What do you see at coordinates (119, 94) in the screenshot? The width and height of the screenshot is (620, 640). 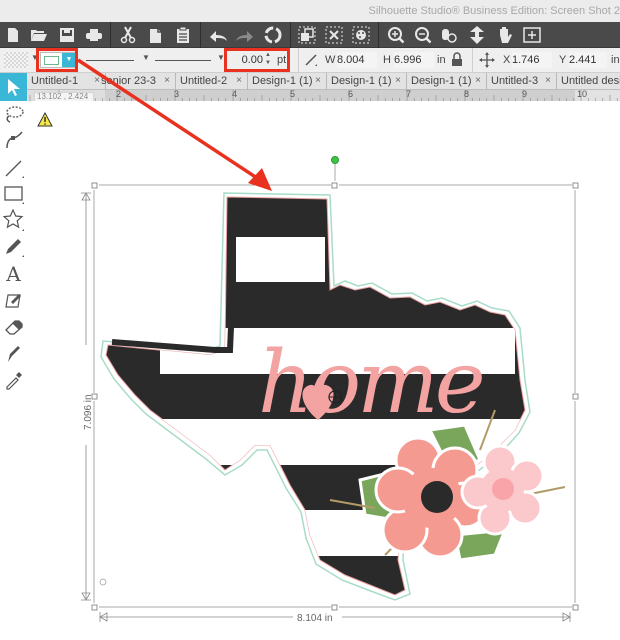 I see `ruler-number: 2` at bounding box center [119, 94].